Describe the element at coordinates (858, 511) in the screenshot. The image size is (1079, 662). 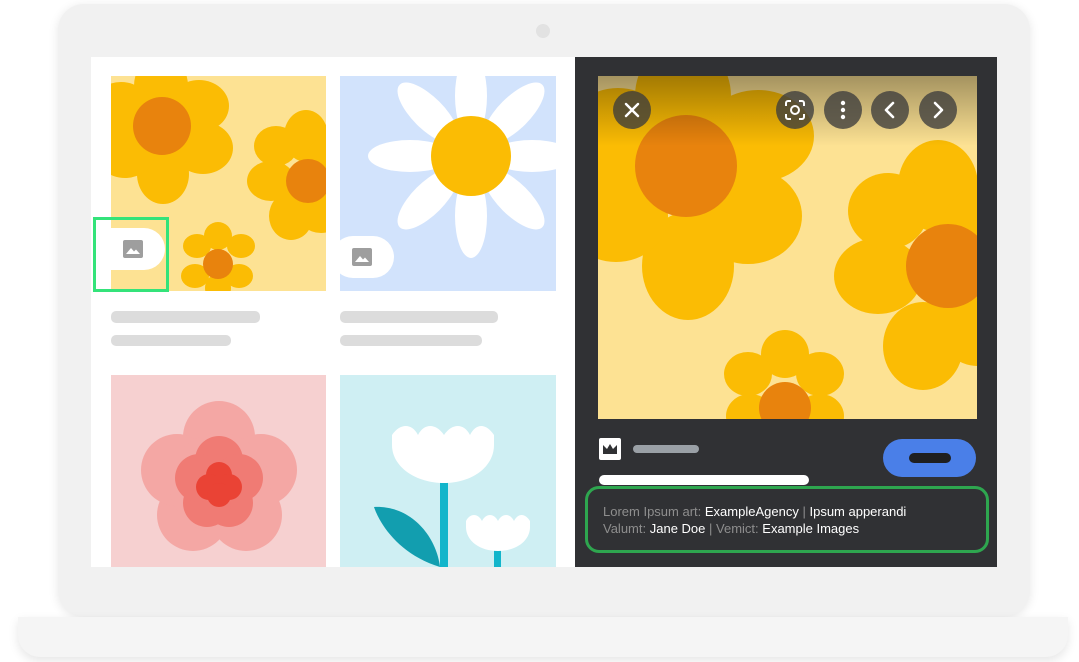
I see `credit-collection: Ipsum apperandi` at that location.